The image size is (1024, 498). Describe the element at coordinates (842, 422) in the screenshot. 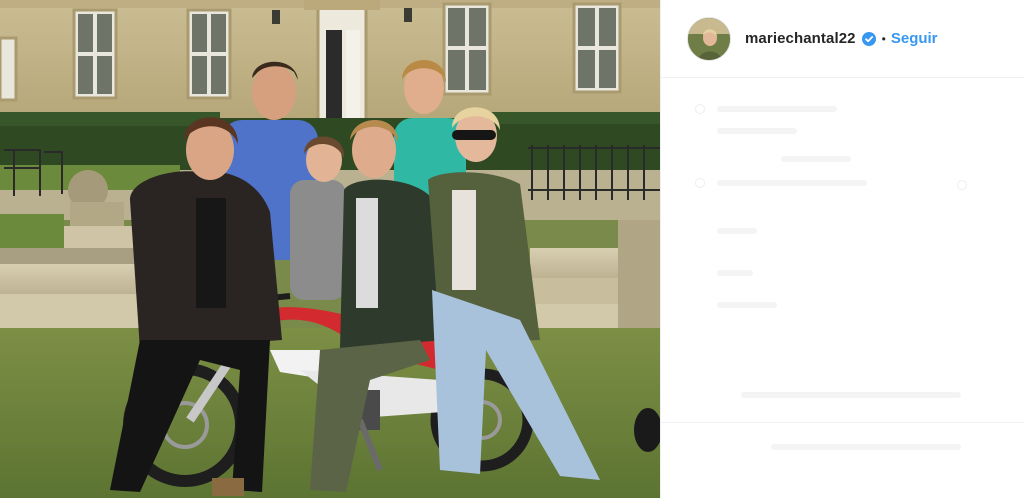

I see `divider` at that location.